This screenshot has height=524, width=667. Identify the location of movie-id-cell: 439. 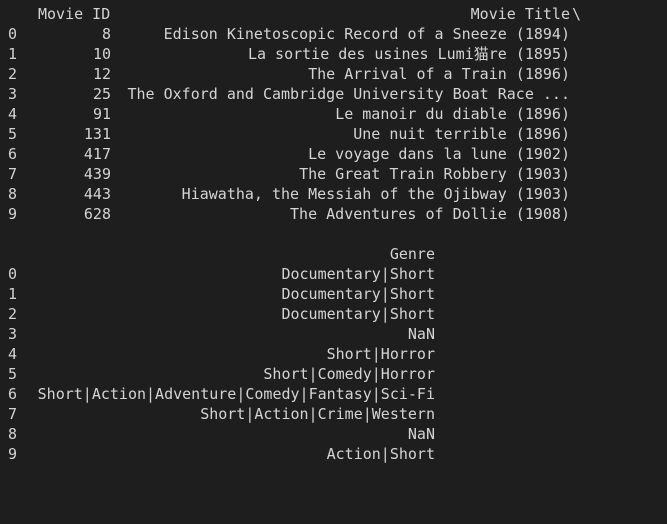
(97, 174).